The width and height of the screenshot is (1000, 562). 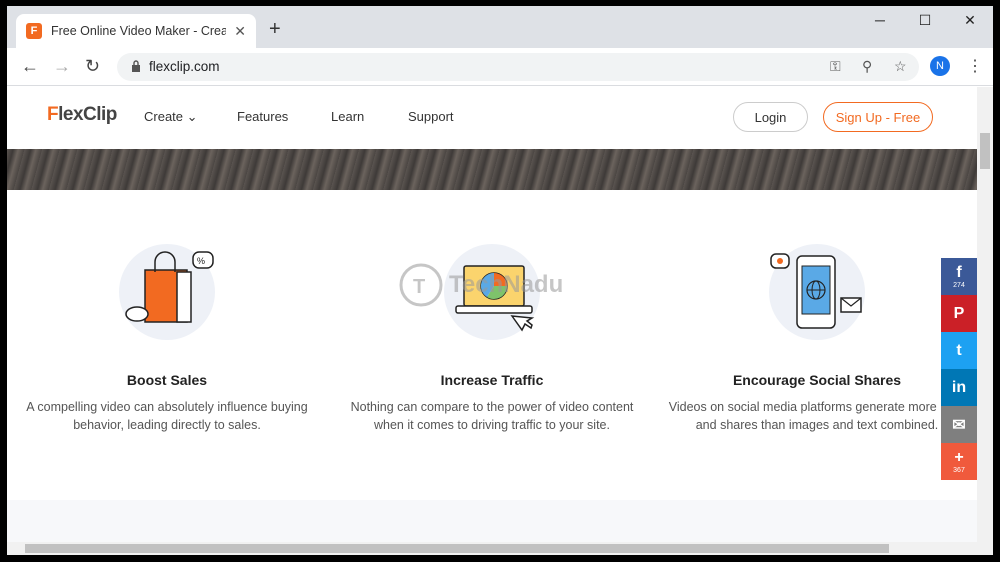 What do you see at coordinates (62, 66) in the screenshot?
I see `forward-arrow-icon: →` at bounding box center [62, 66].